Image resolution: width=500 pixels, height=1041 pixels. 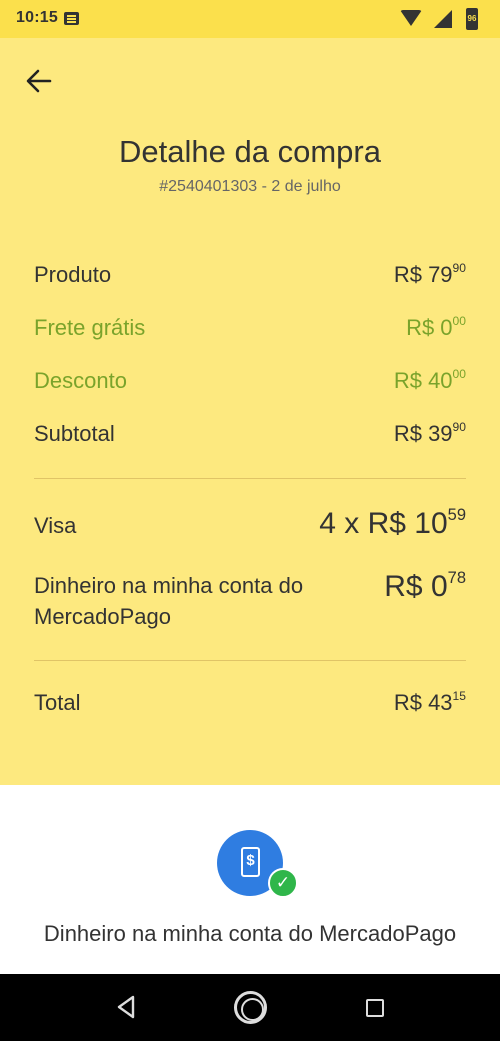 What do you see at coordinates (375, 1008) in the screenshot?
I see `recent-apps-square-icon` at bounding box center [375, 1008].